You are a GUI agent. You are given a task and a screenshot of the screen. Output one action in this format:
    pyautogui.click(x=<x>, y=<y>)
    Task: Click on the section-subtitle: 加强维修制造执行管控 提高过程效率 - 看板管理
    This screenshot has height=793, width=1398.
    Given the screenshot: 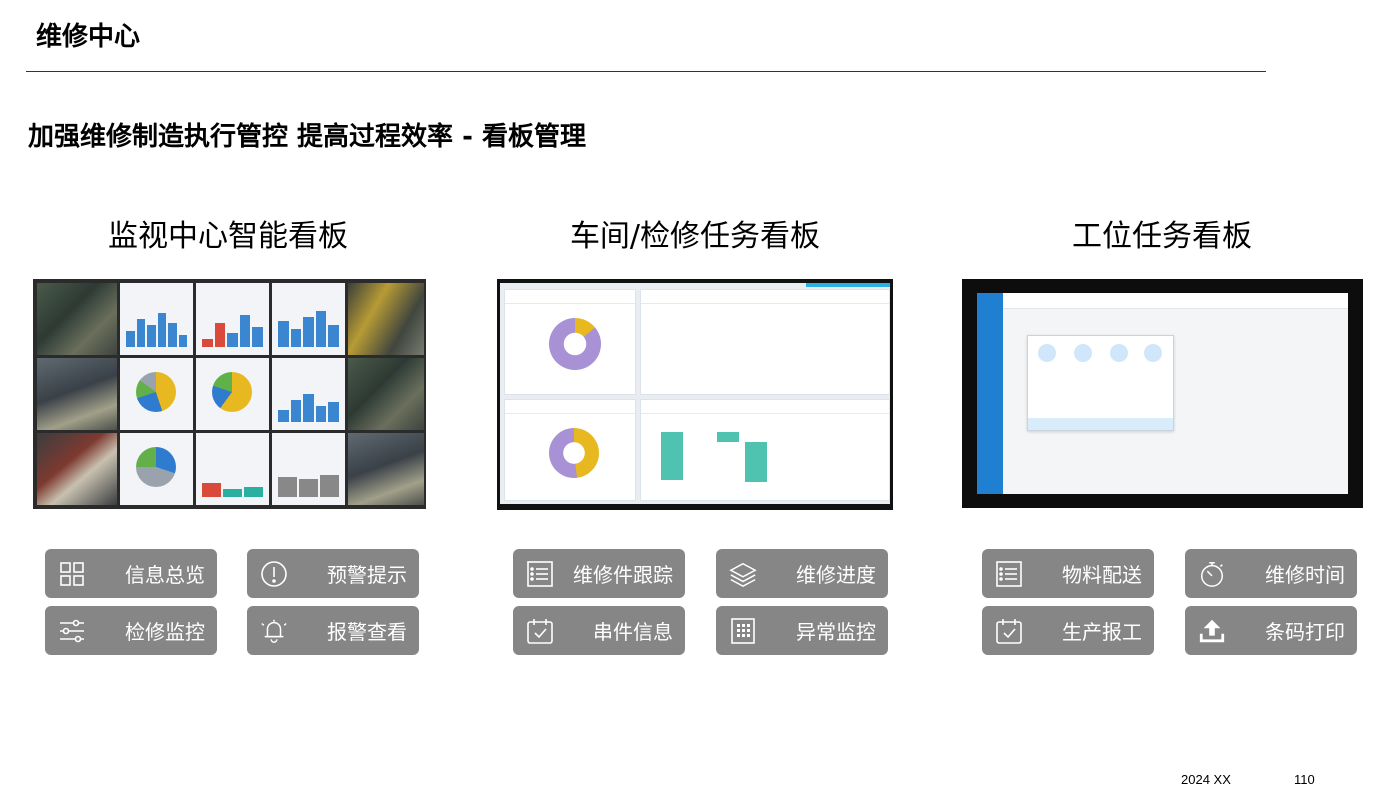 What is the action you would take?
    pyautogui.click(x=307, y=137)
    